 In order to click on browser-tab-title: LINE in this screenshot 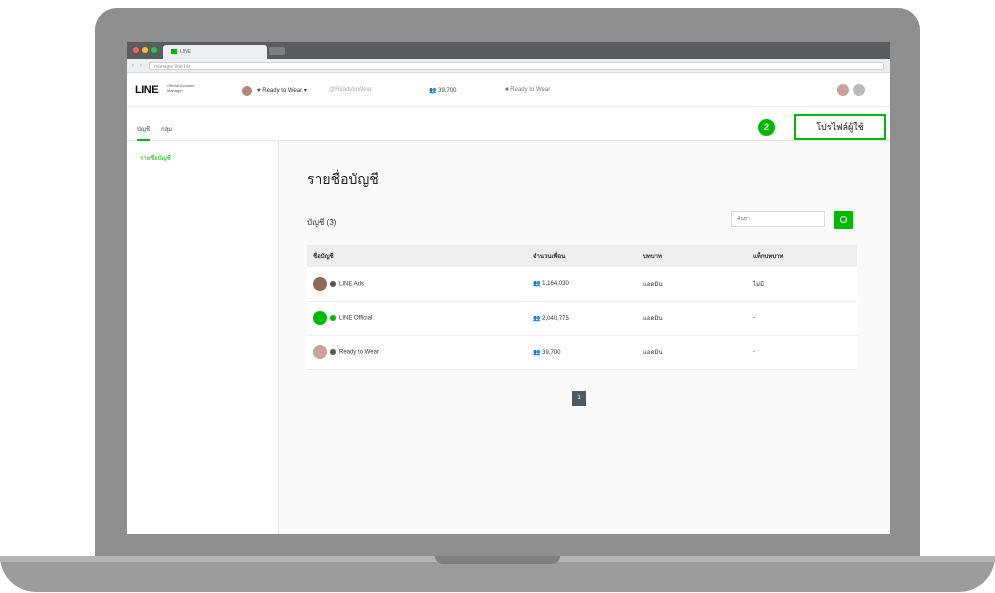, I will do `click(186, 52)`.